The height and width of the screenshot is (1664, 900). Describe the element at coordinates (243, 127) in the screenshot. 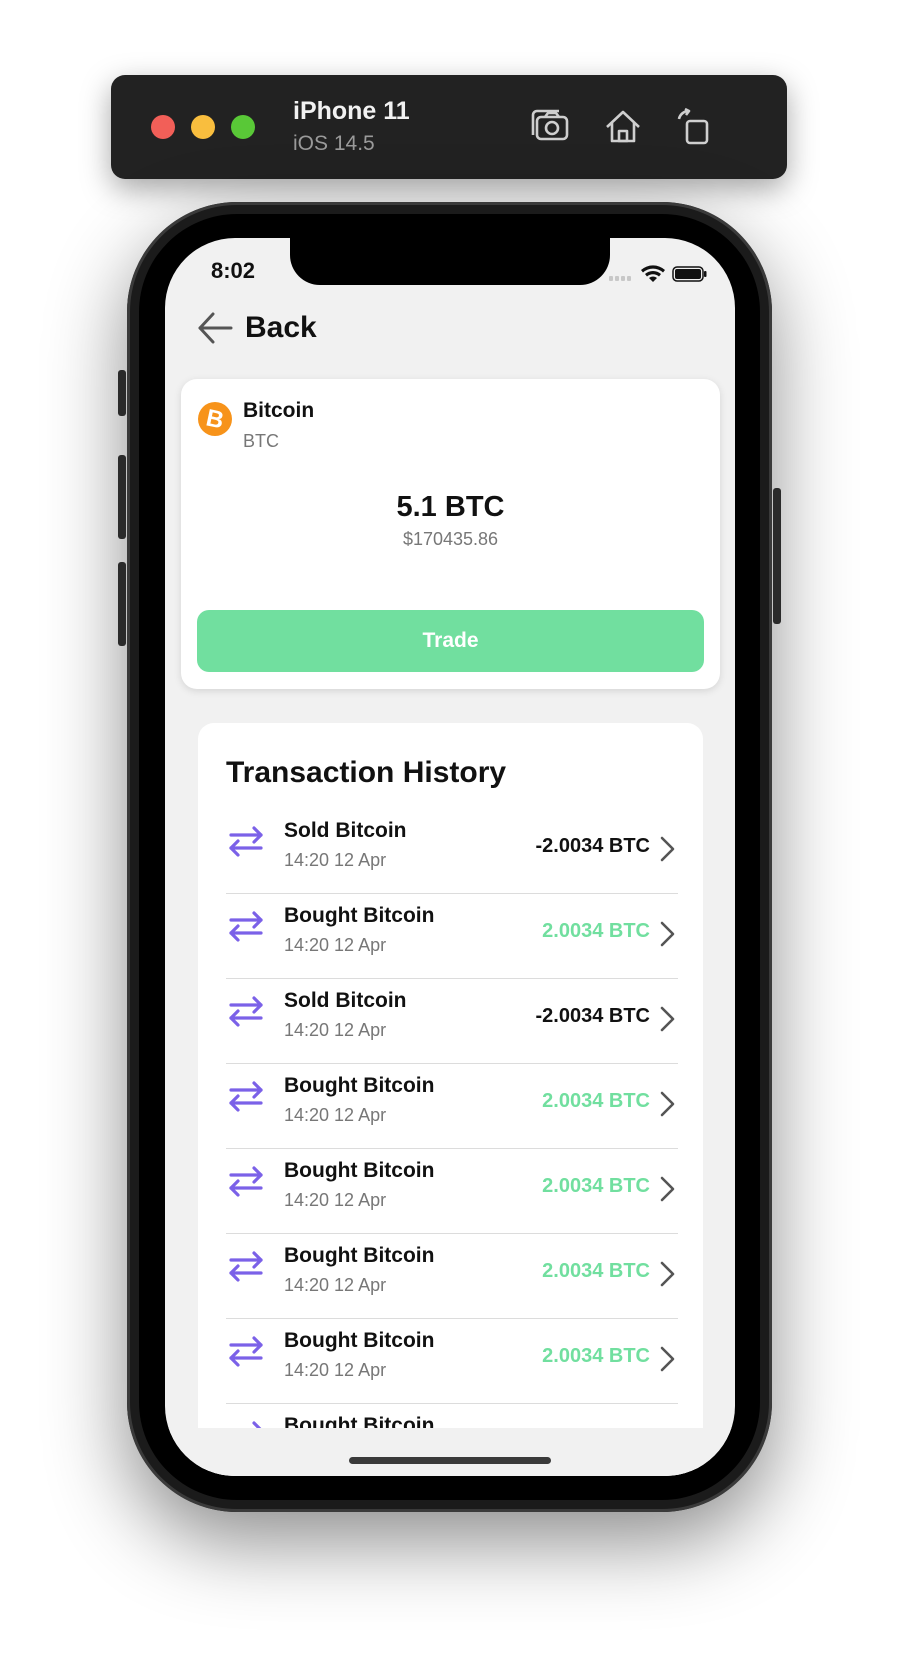

I see `zoom-window-button` at that location.